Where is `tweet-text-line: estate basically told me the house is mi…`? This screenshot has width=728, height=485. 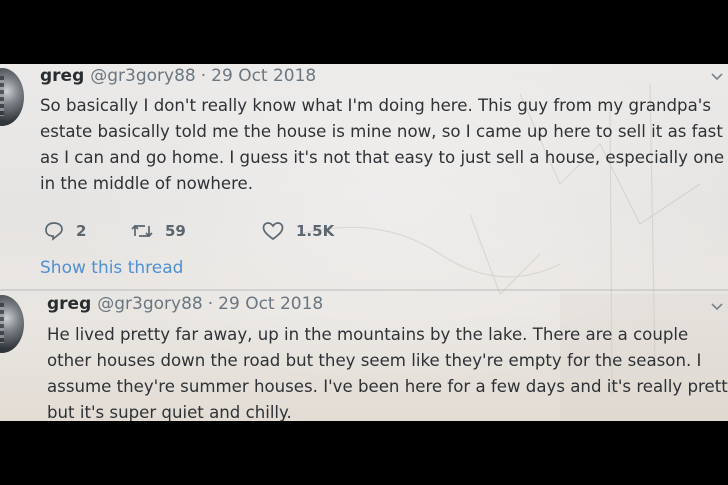 tweet-text-line: estate basically told me the house is mi… is located at coordinates (381, 131).